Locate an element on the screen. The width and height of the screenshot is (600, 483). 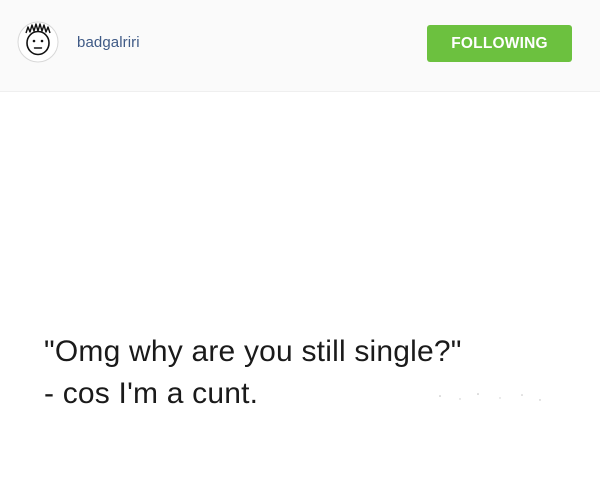
cartoon-face-avatar-icon is located at coordinates (38, 42).